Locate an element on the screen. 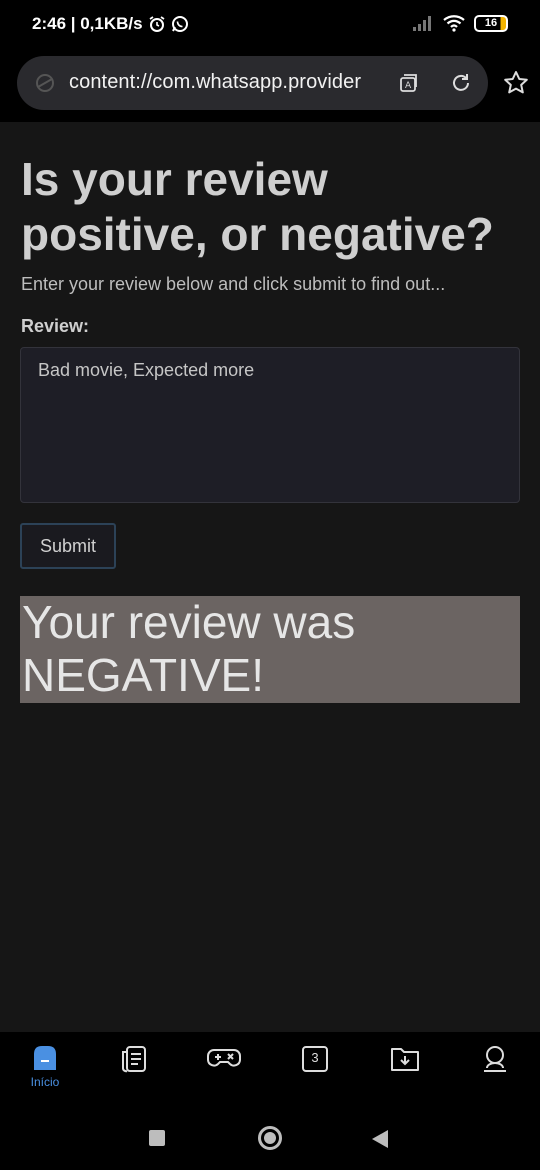 This screenshot has height=1170, width=540. browser-toolbar: content://com.whatsapp.provider A is located at coordinates (270, 86).